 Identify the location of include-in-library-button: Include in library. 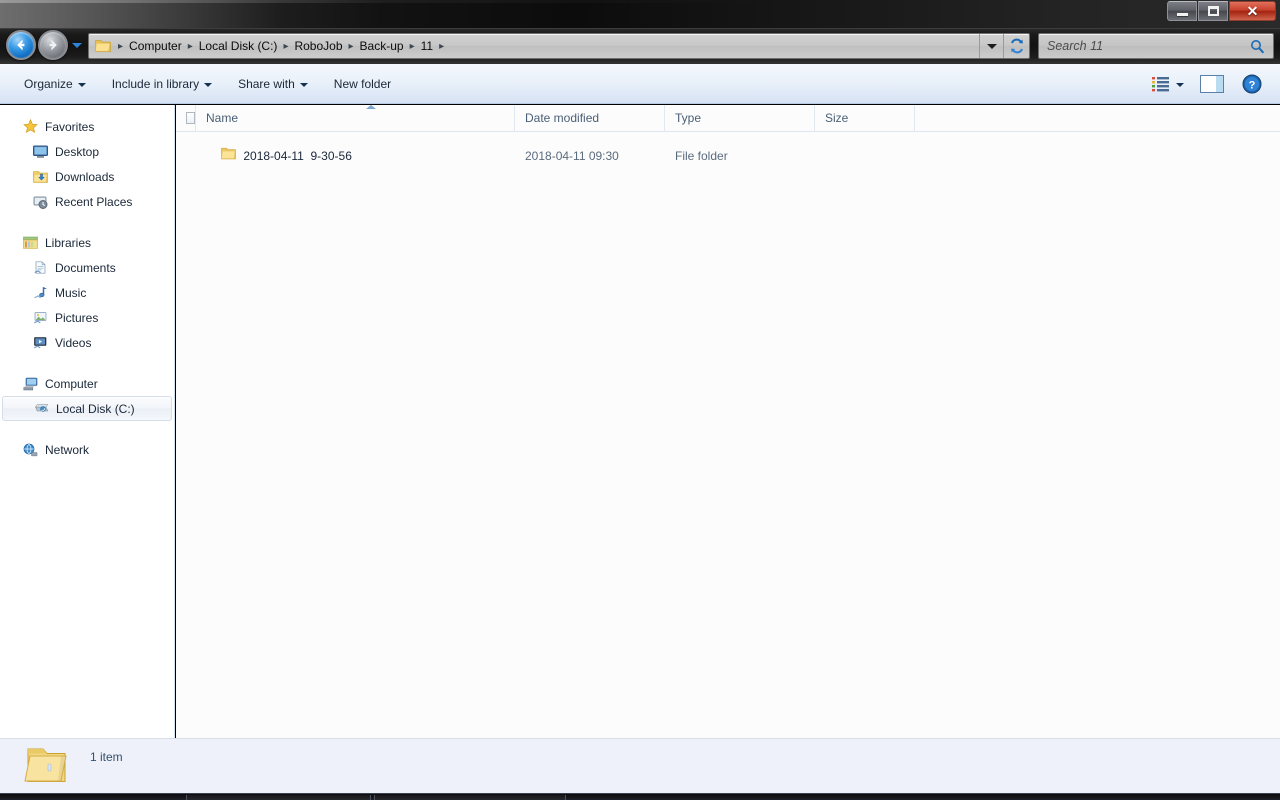
(162, 84).